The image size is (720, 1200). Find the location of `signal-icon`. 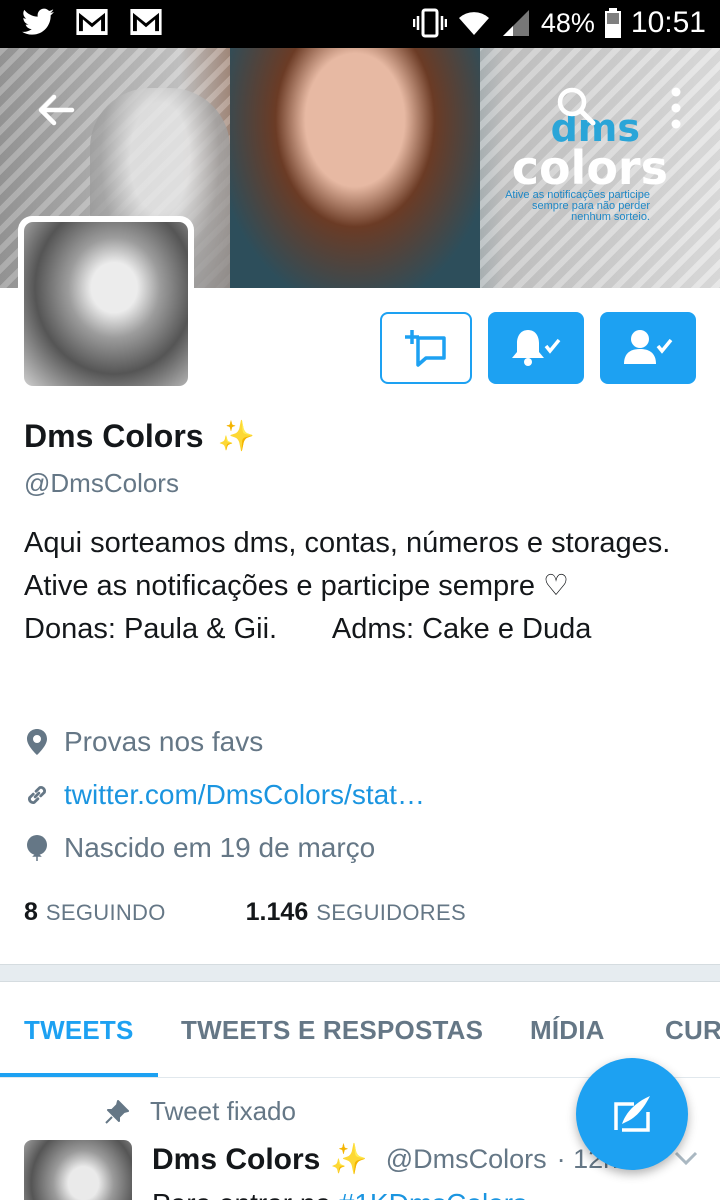

signal-icon is located at coordinates (515, 23).